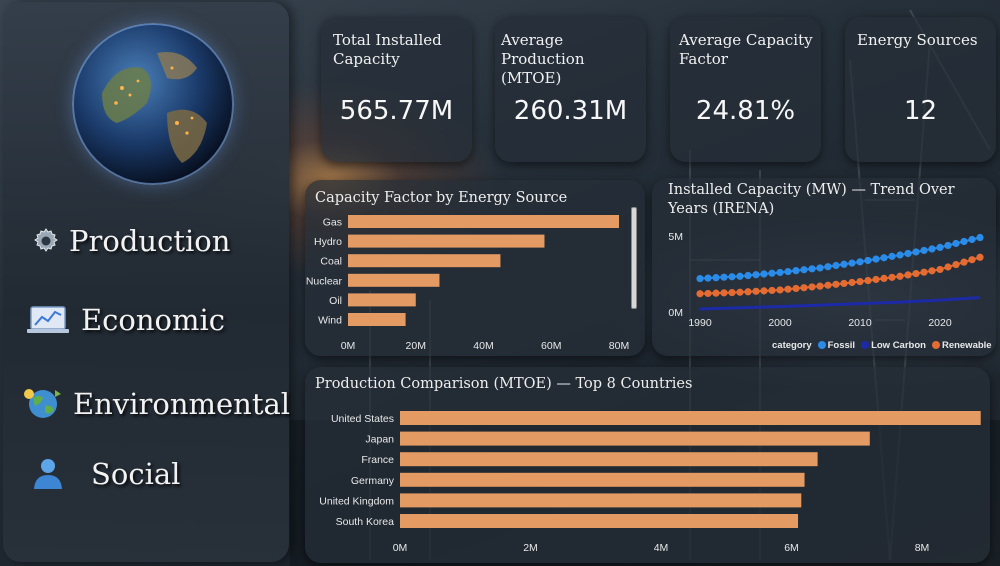  What do you see at coordinates (745, 111) in the screenshot?
I see `kpi-value: 24.81%` at bounding box center [745, 111].